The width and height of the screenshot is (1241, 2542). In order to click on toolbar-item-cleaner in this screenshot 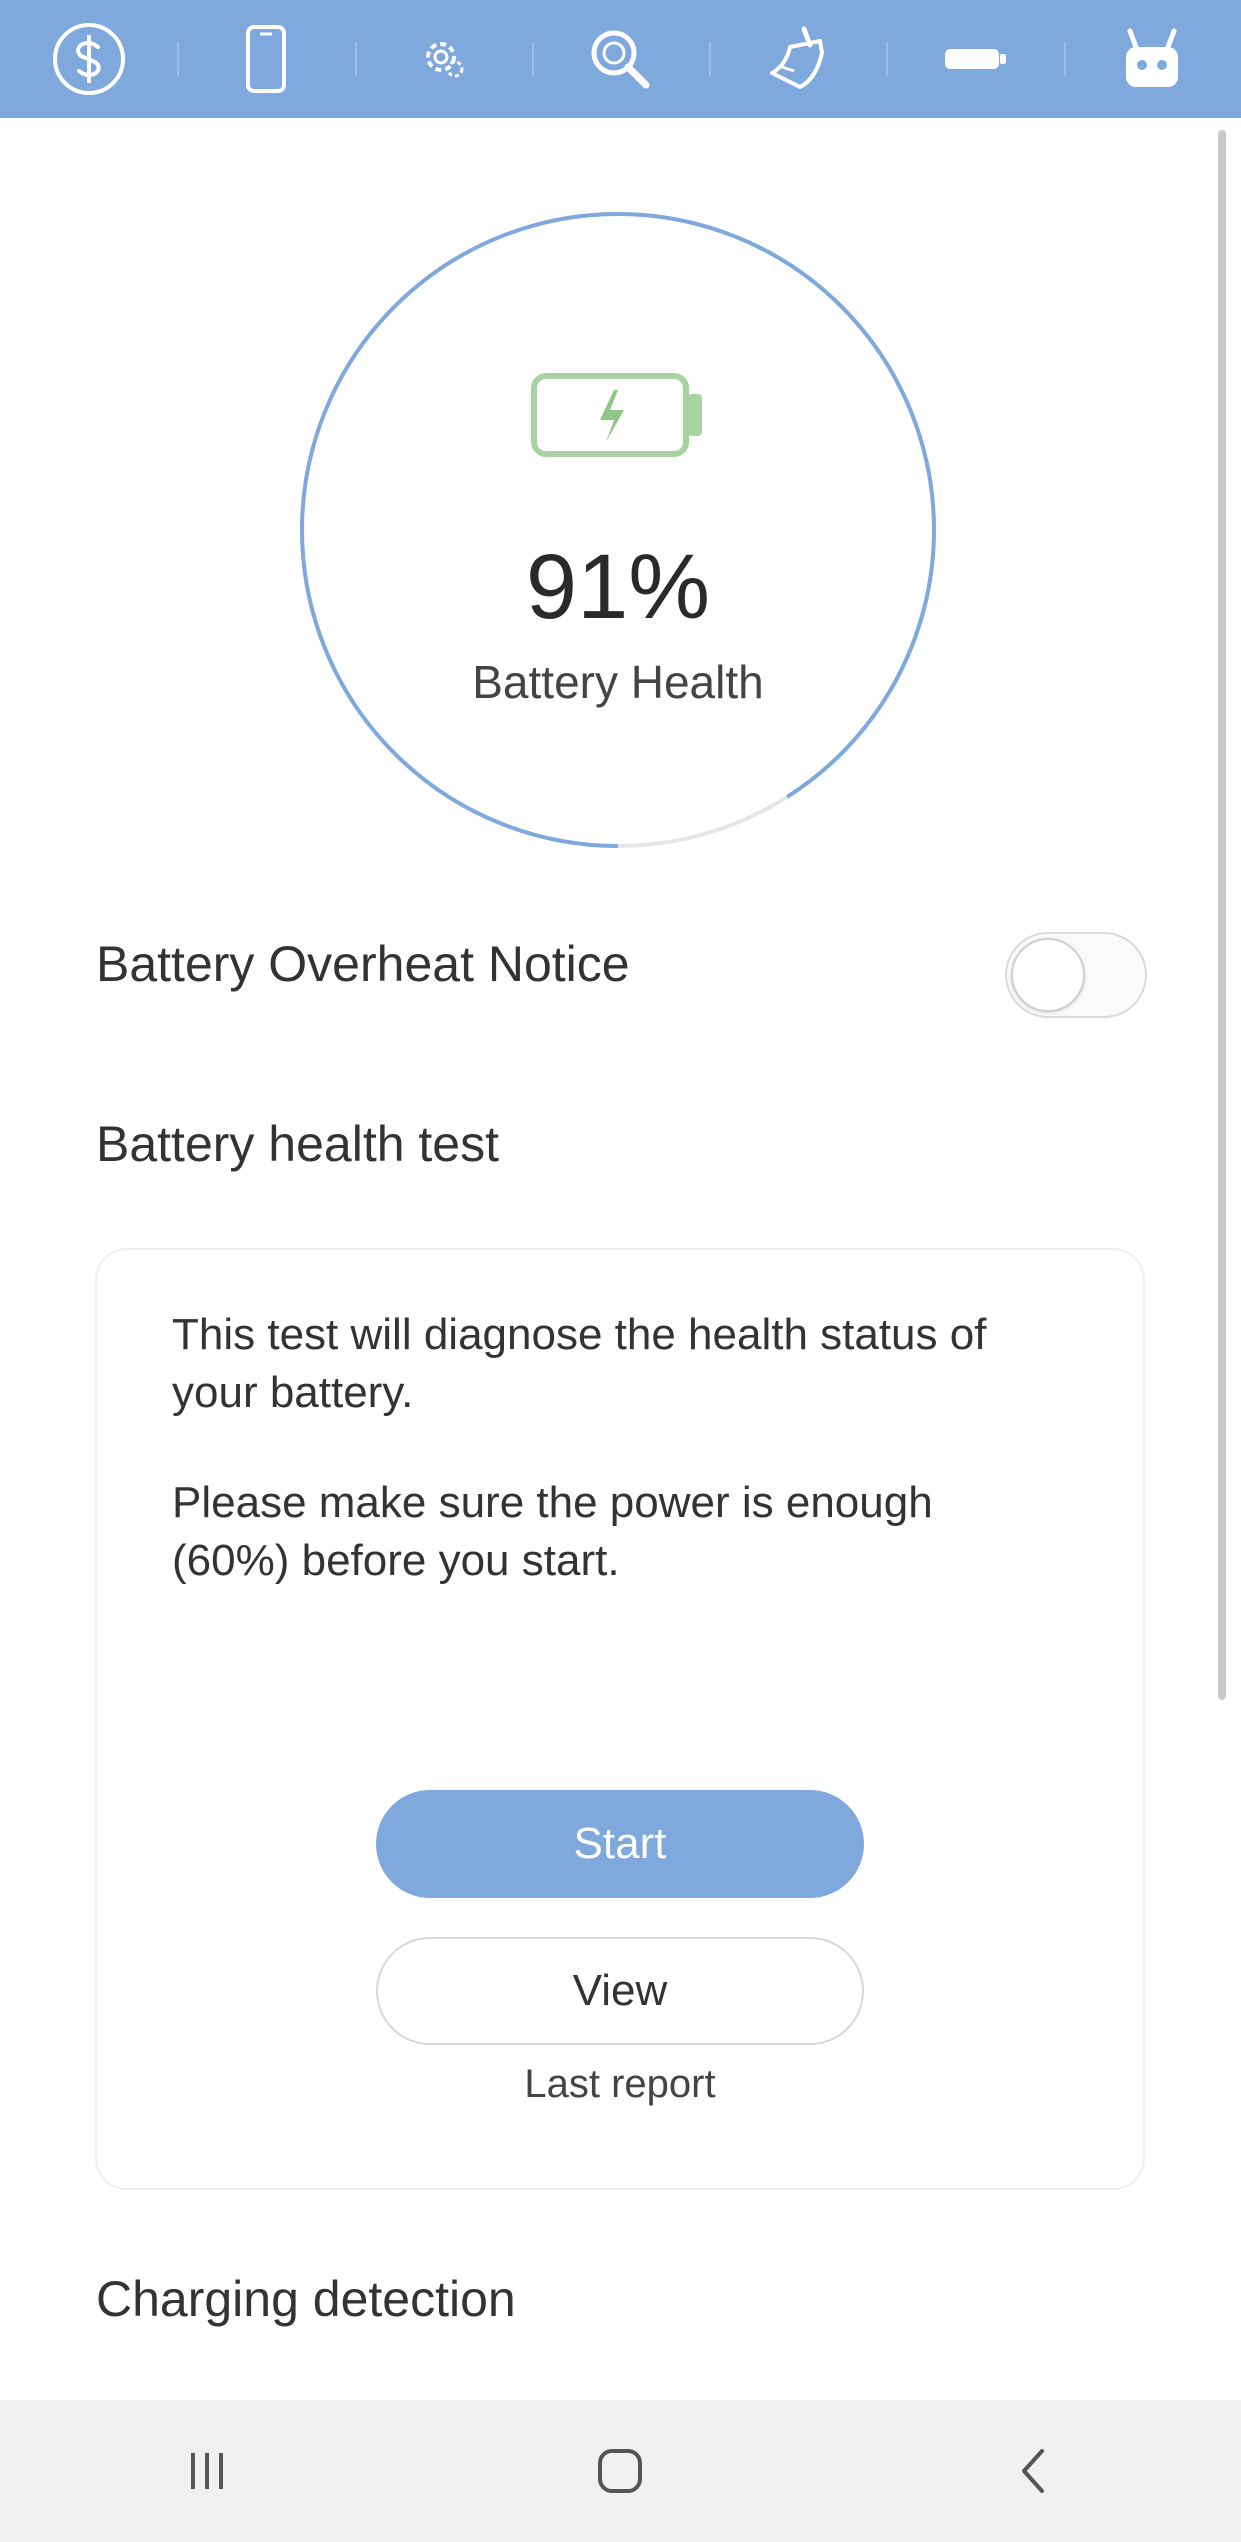, I will do `click(797, 59)`.